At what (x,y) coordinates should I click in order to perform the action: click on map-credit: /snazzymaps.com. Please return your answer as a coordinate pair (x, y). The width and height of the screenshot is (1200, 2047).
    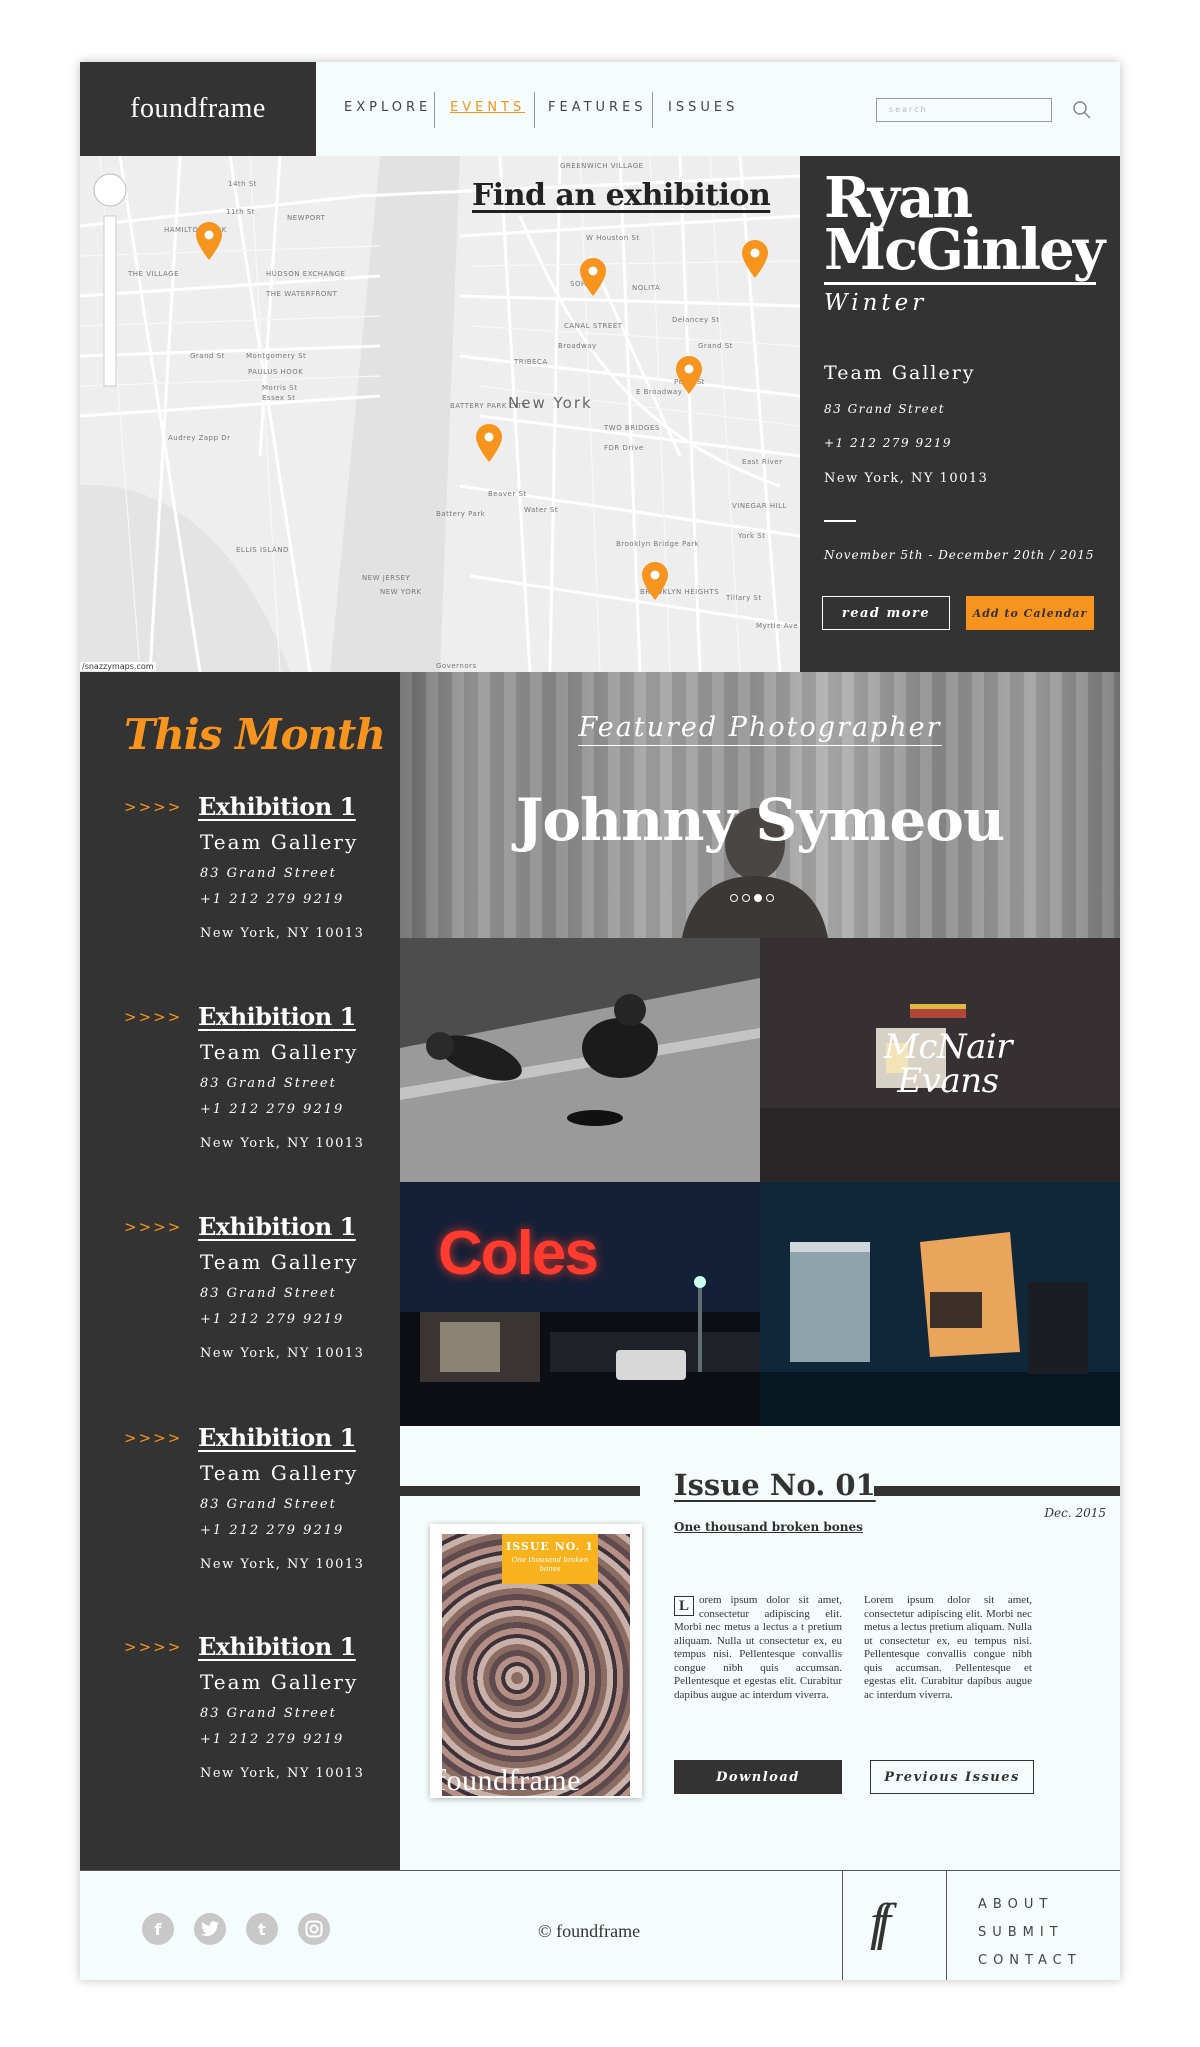
    Looking at the image, I should click on (118, 666).